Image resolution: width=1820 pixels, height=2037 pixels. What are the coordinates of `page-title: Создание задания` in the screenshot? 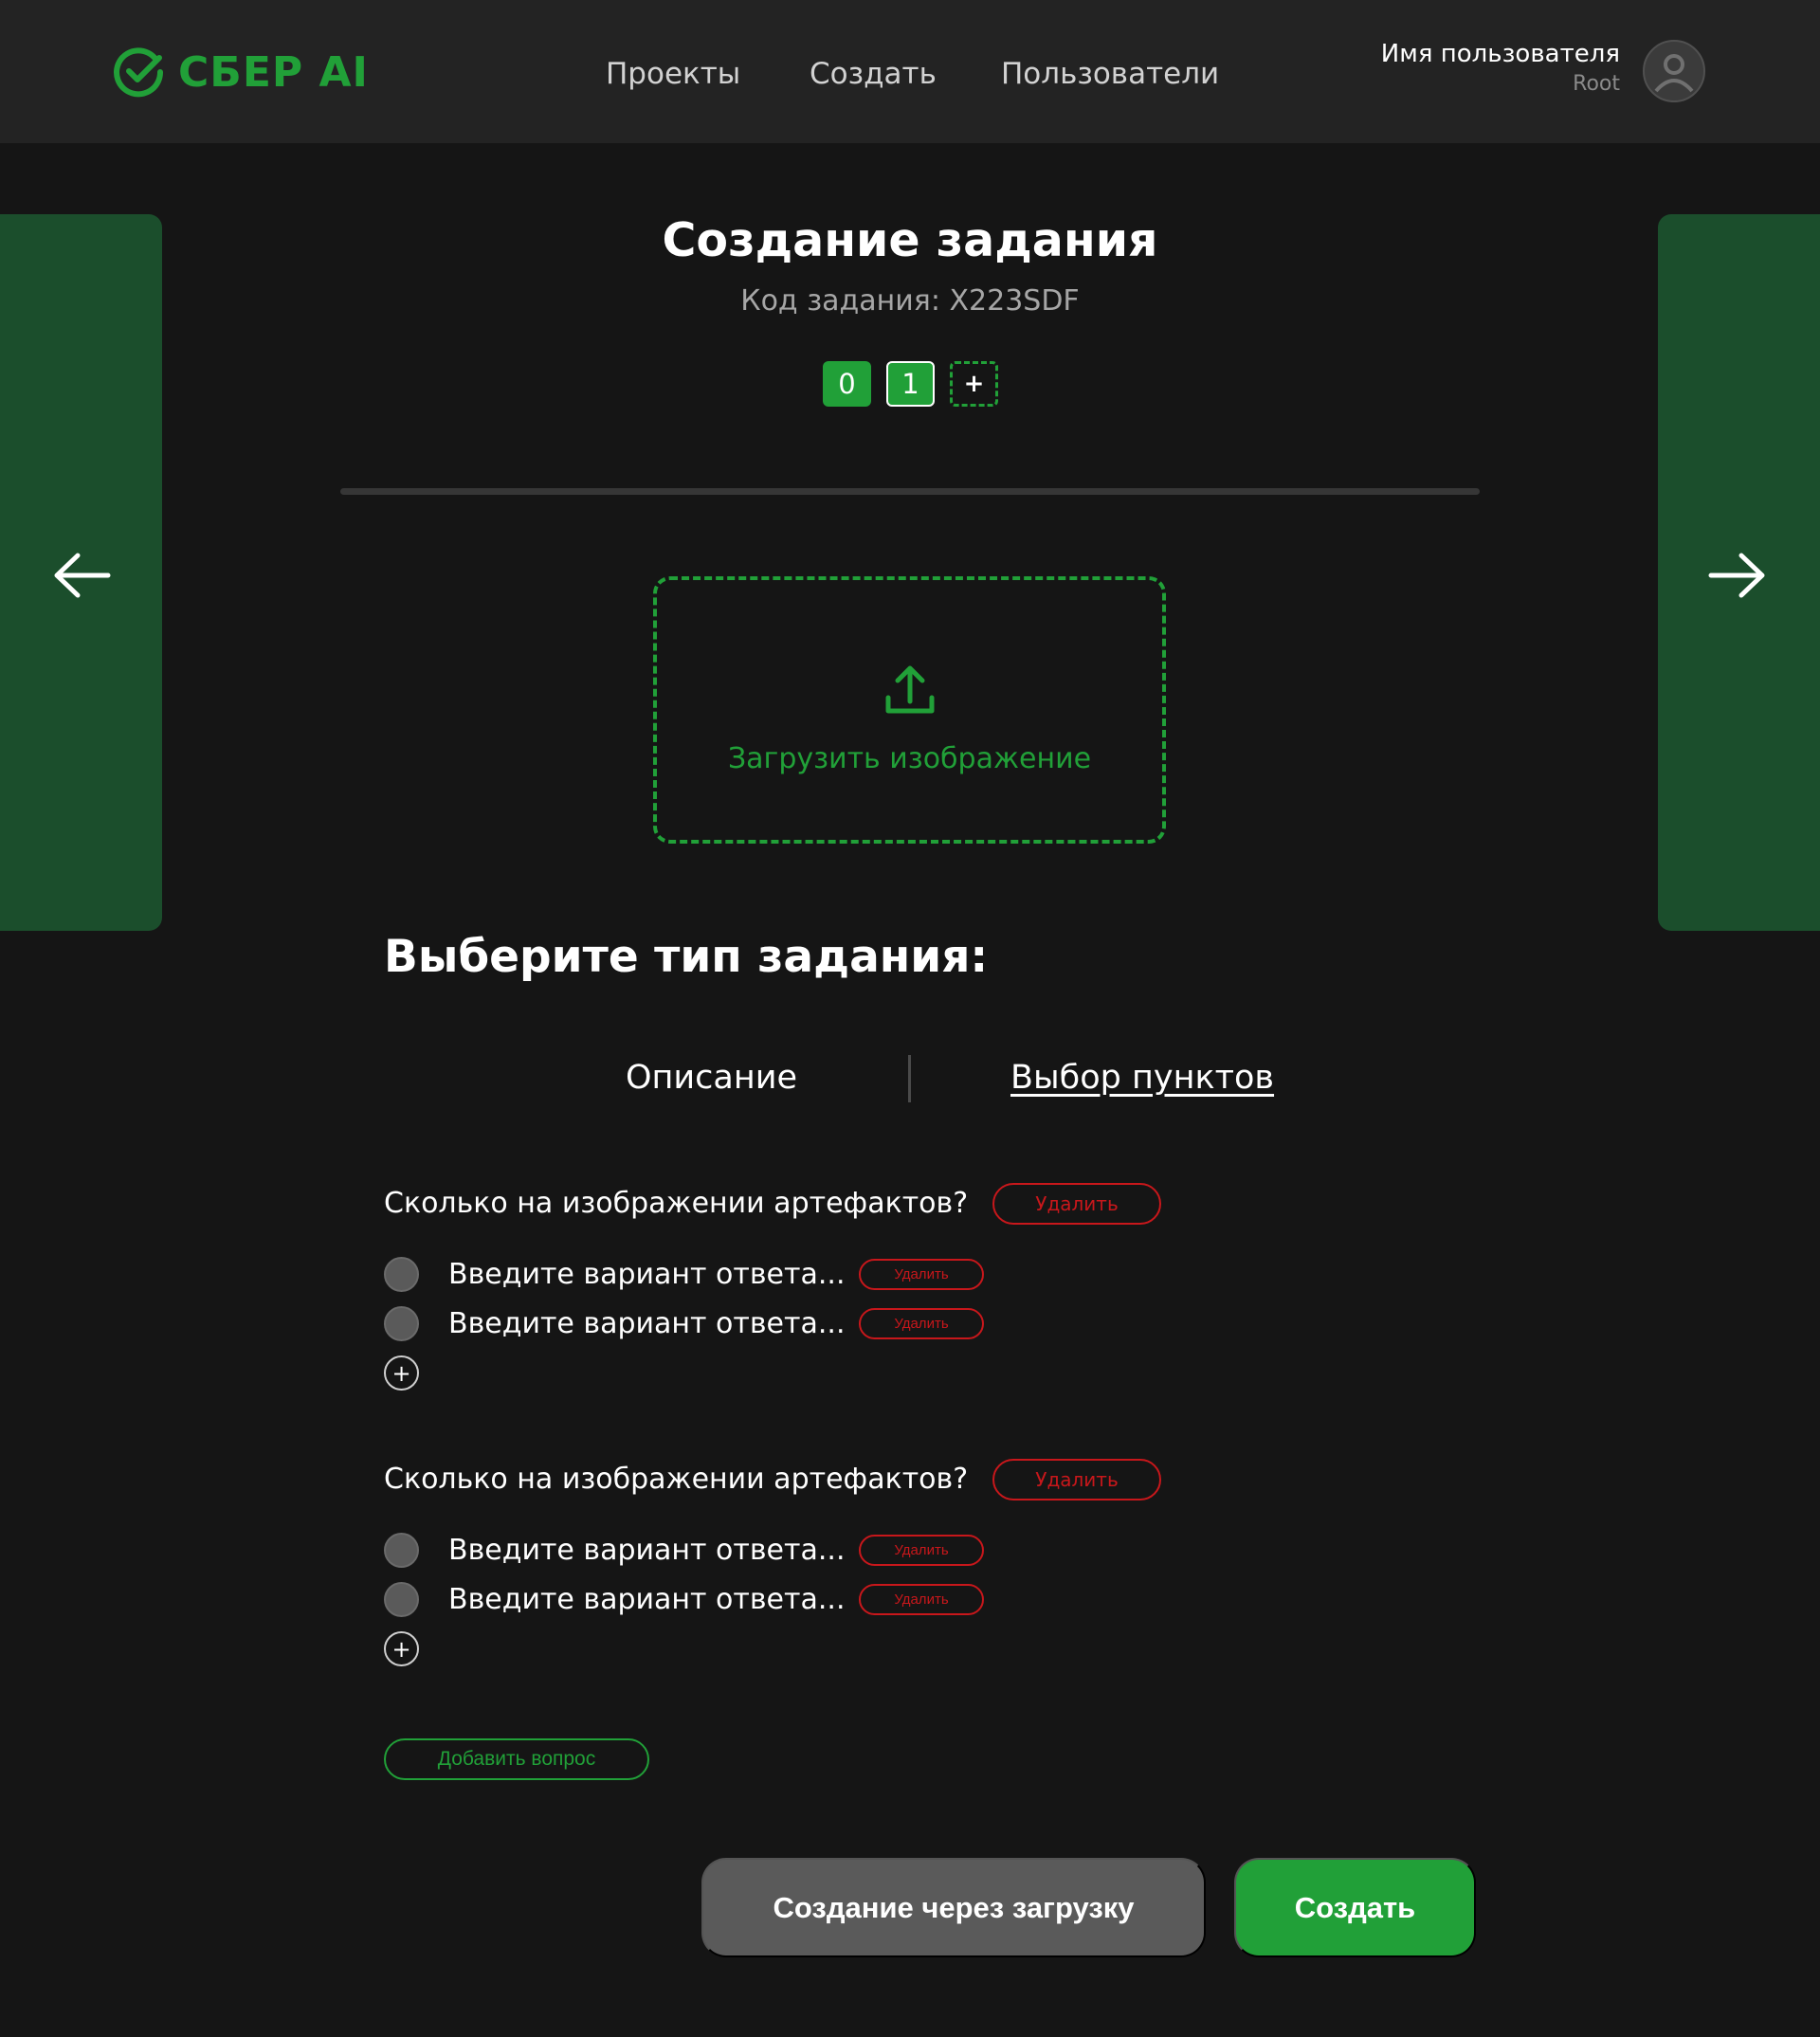 It's located at (910, 240).